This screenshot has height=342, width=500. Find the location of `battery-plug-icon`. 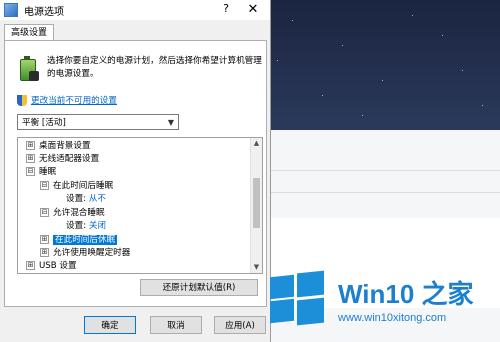

battery-plug-icon is located at coordinates (28, 68).